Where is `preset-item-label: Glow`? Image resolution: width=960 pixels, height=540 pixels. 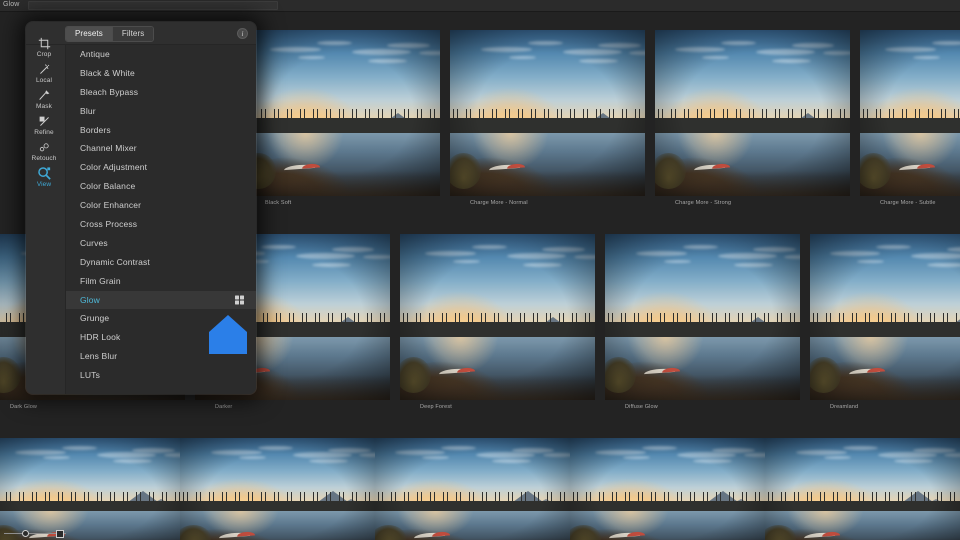 preset-item-label: Glow is located at coordinates (90, 299).